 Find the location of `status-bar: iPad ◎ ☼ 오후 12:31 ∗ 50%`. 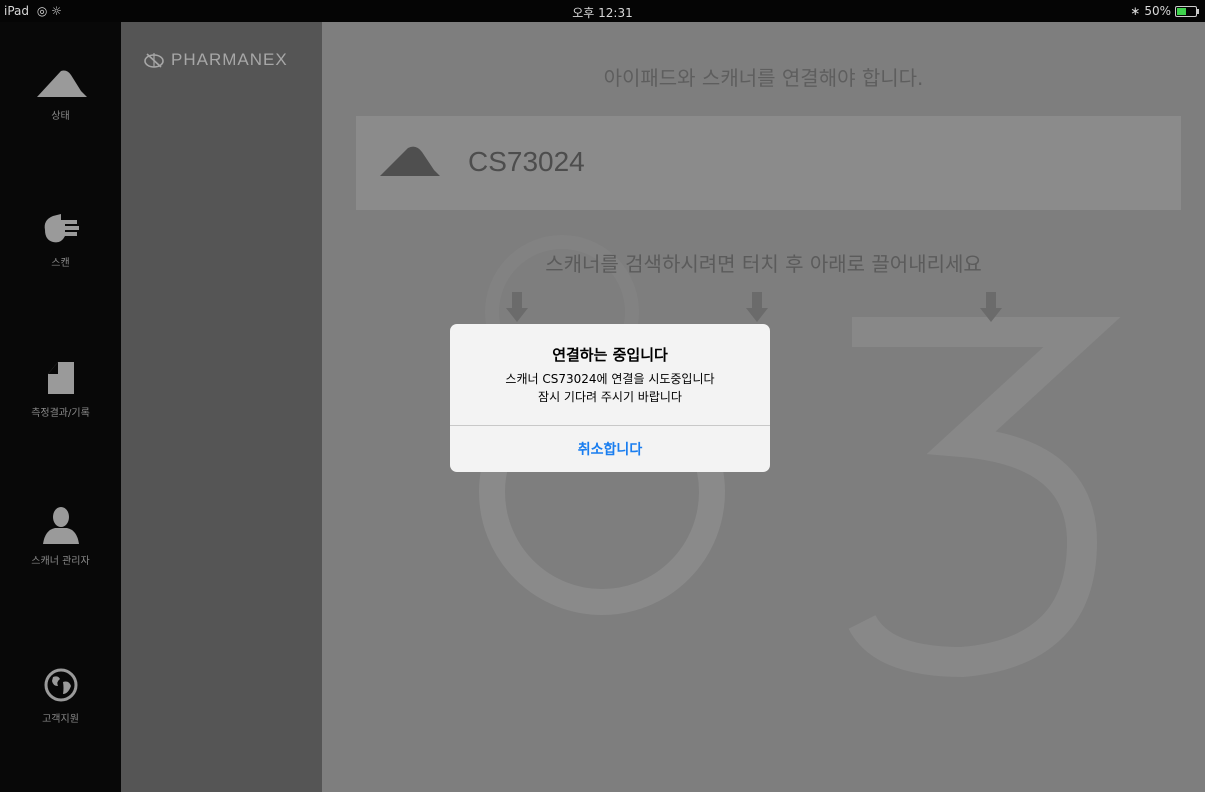

status-bar: iPad ◎ ☼ 오후 12:31 ∗ 50% is located at coordinates (602, 11).